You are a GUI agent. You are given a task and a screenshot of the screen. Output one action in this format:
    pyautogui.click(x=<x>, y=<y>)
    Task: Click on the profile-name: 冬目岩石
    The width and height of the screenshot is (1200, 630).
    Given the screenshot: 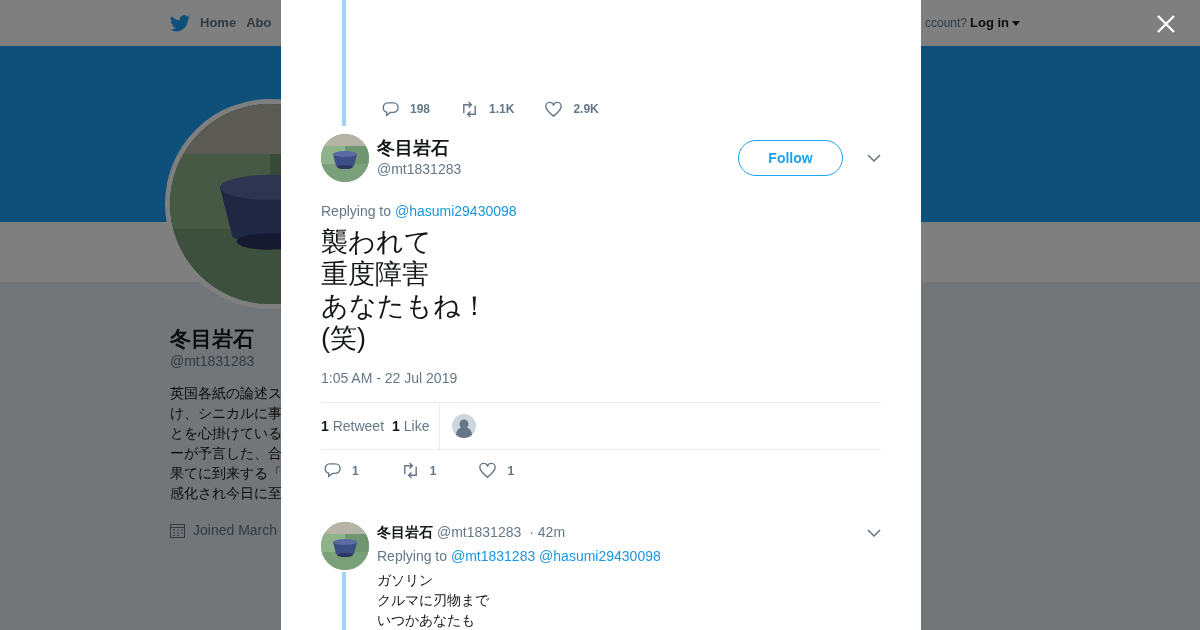 What is the action you would take?
    pyautogui.click(x=212, y=339)
    